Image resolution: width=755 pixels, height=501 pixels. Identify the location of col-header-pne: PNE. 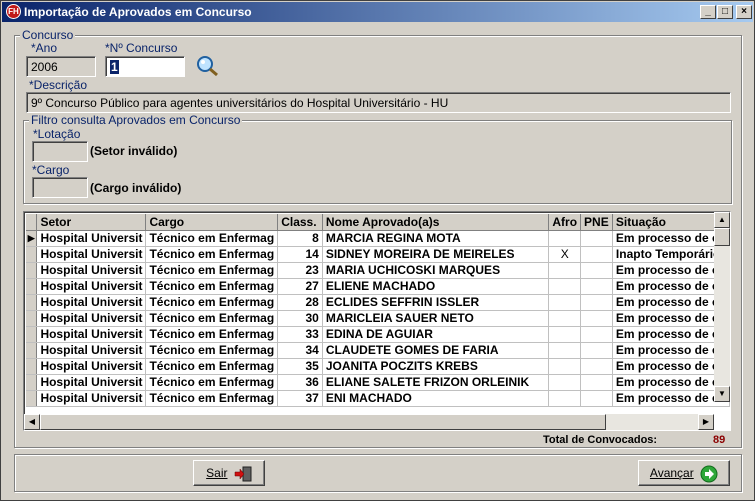
(596, 222).